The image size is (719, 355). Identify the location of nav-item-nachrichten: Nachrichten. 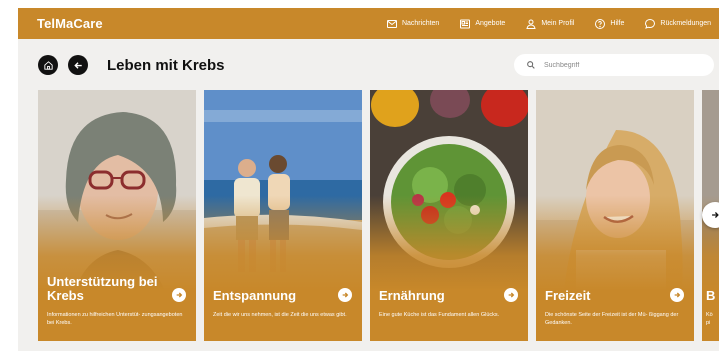
(412, 24).